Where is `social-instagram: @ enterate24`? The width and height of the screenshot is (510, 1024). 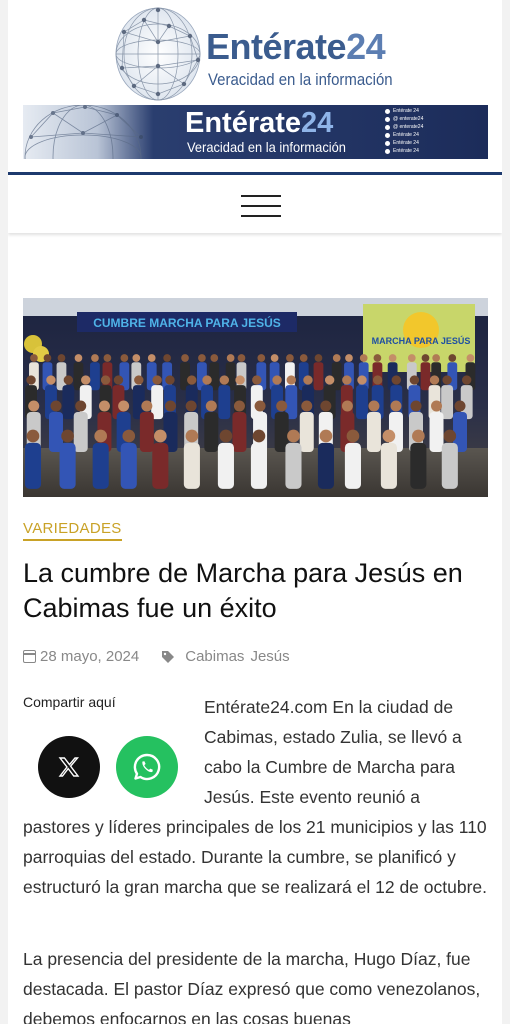 social-instagram: @ enterate24 is located at coordinates (435, 127).